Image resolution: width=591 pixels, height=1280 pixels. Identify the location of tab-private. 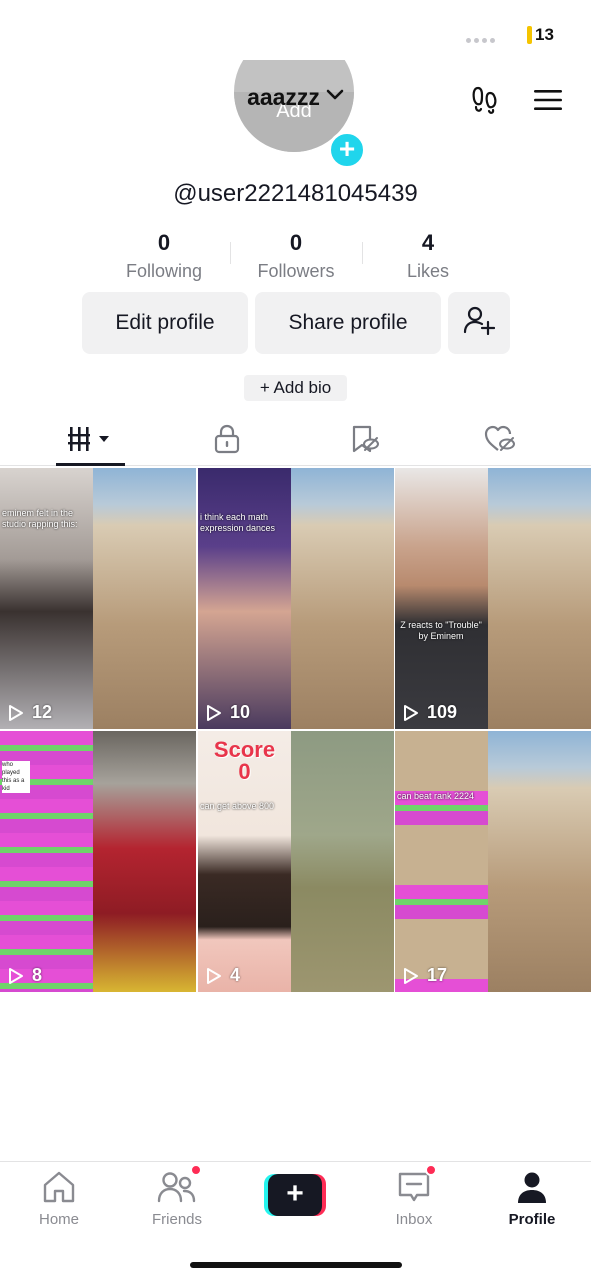
(227, 441).